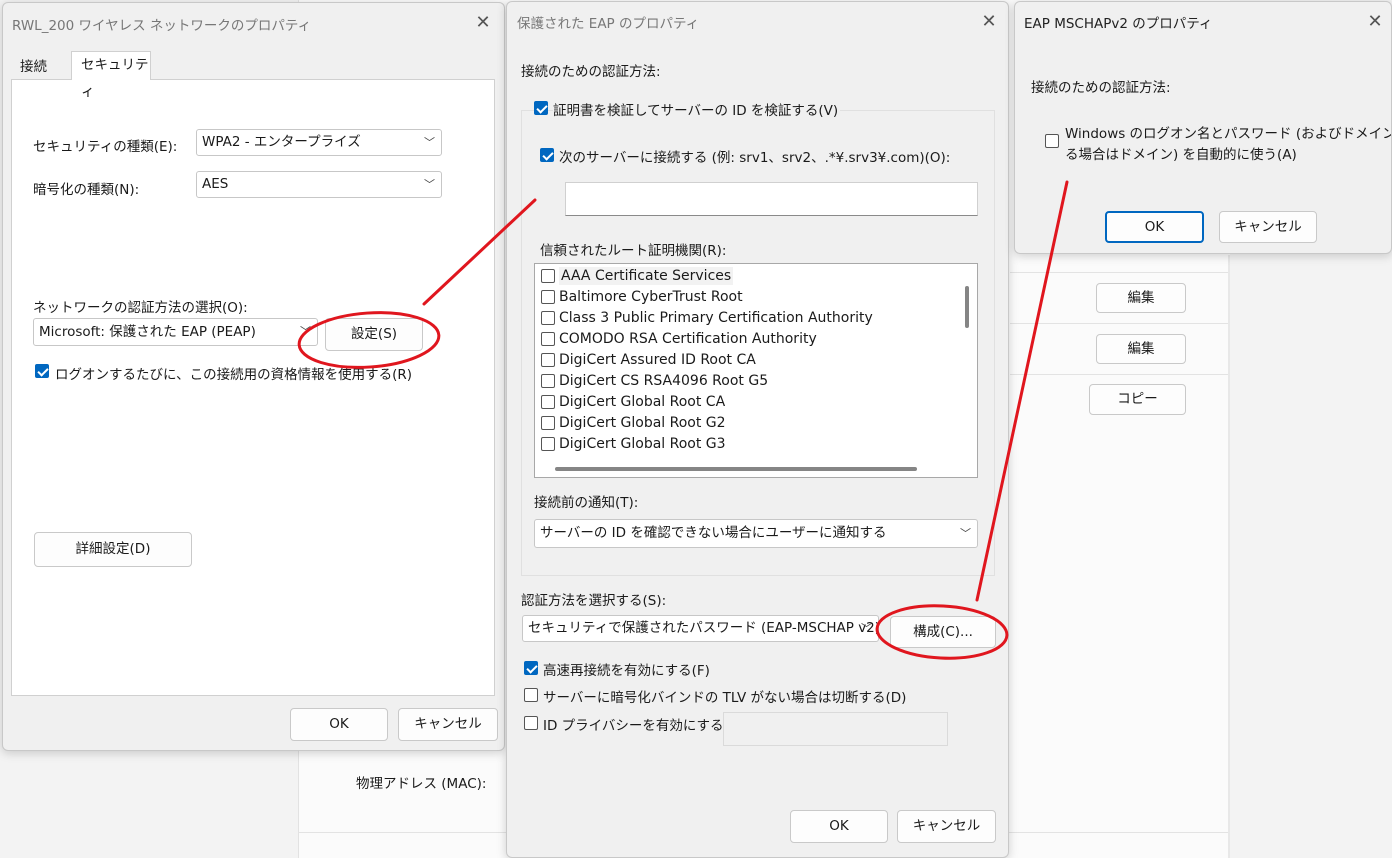  Describe the element at coordinates (162, 26) in the screenshot. I see `window-title: RWL_200 ワイヤレス ネットワークのプロパティ` at that location.